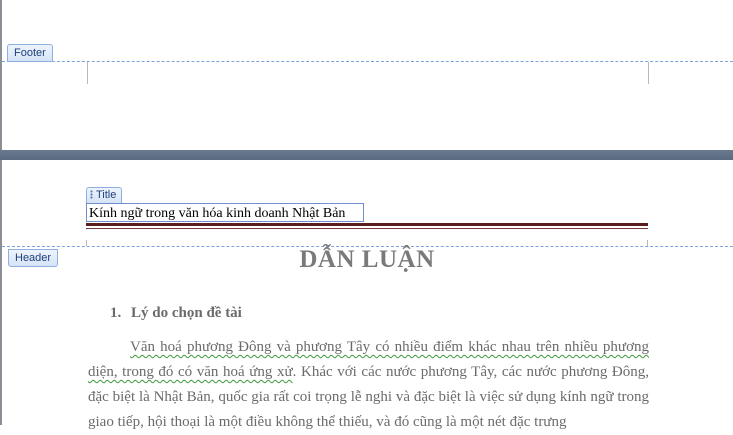  I want to click on footer-boundary-line, so click(367, 61).